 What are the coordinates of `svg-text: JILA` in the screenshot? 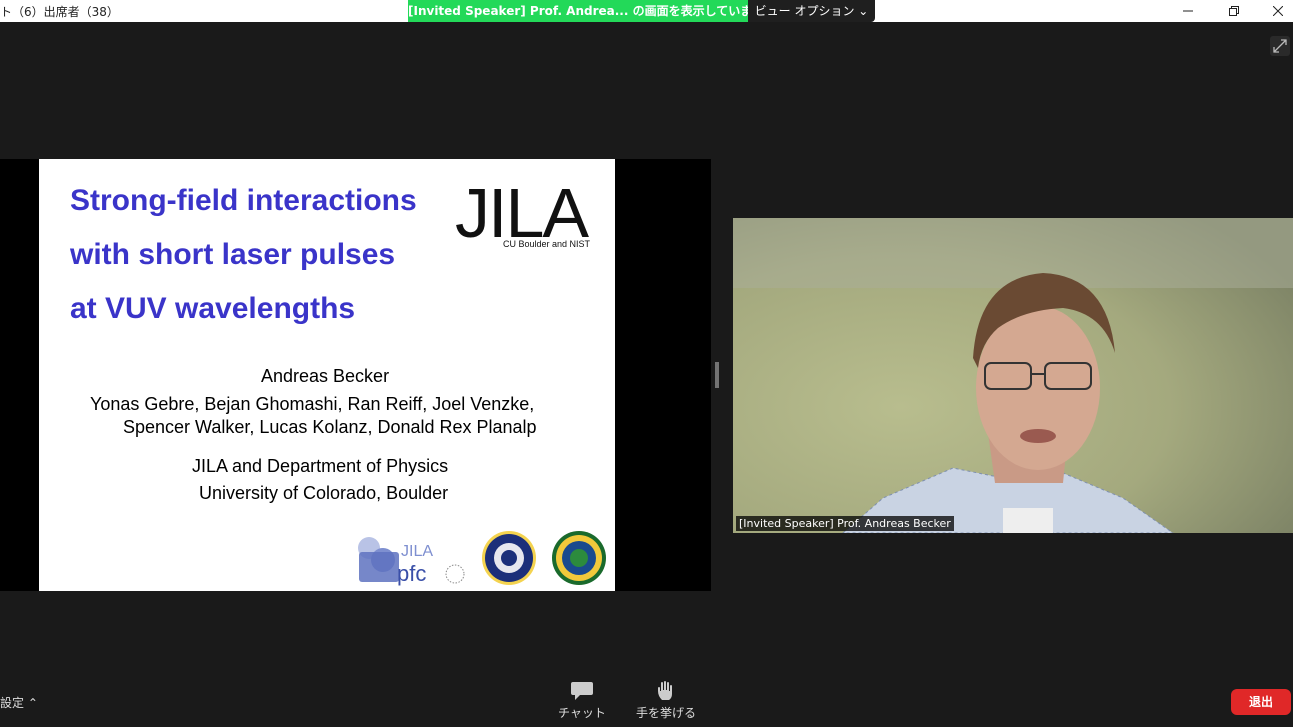 It's located at (417, 551).